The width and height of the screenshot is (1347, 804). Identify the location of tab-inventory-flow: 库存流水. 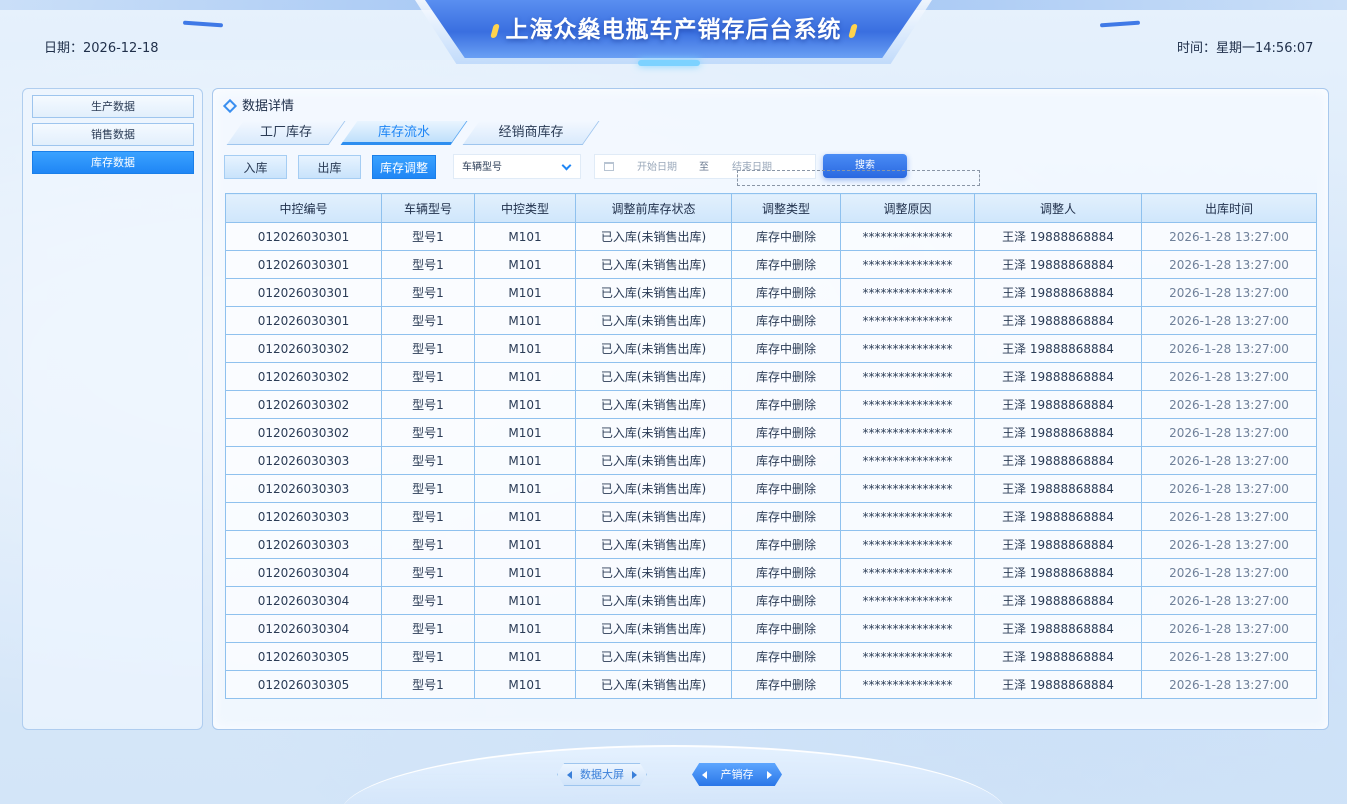
(404, 133).